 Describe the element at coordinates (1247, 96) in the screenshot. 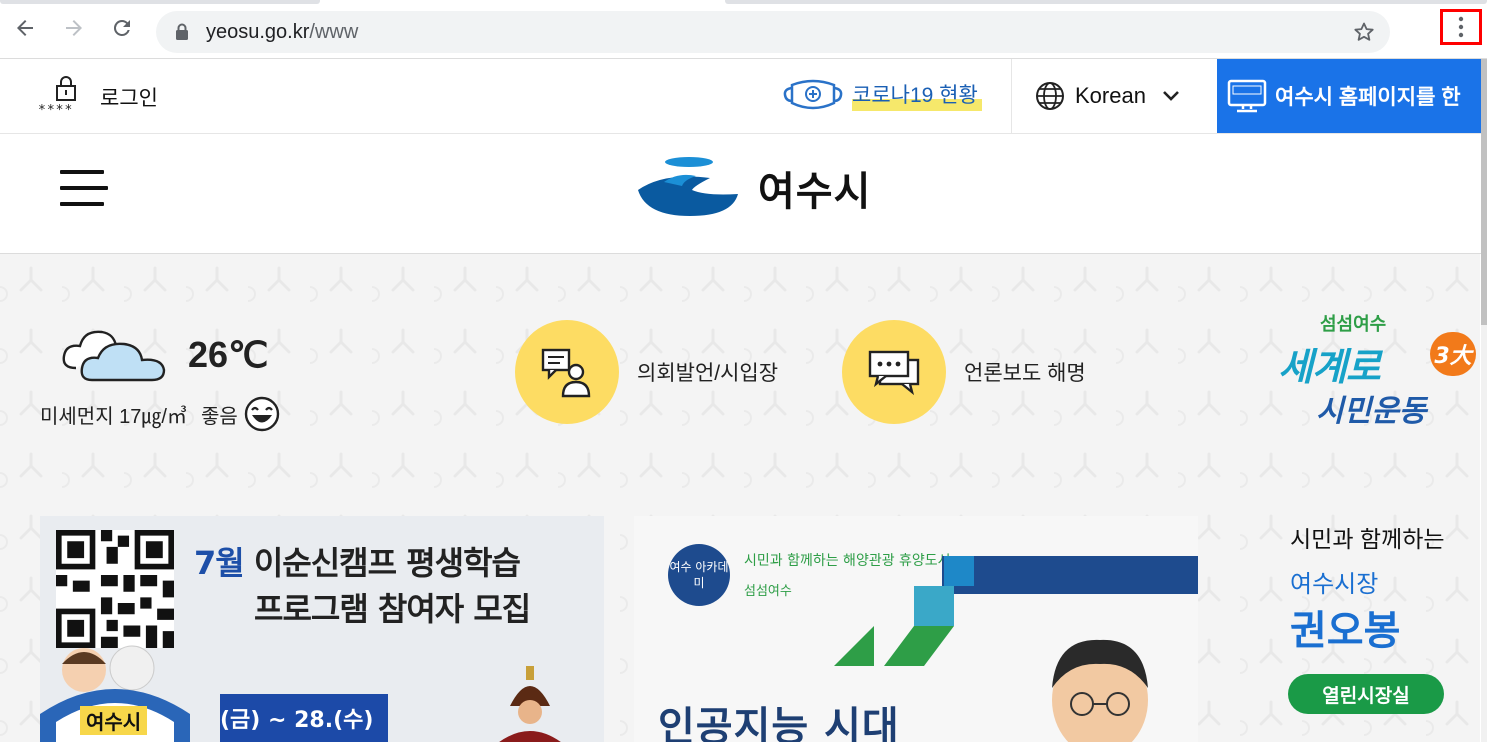

I see `monitor-icon` at that location.